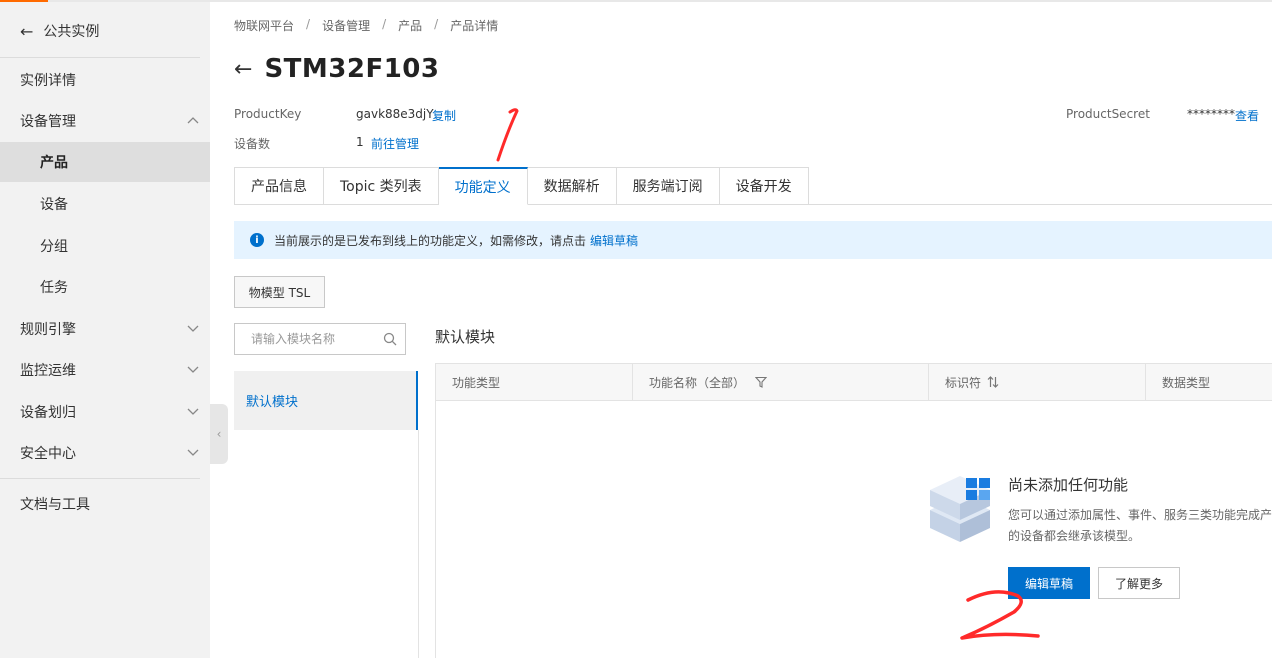 The width and height of the screenshot is (1272, 658). Describe the element at coordinates (444, 115) in the screenshot. I see `copy-link: 复制` at that location.